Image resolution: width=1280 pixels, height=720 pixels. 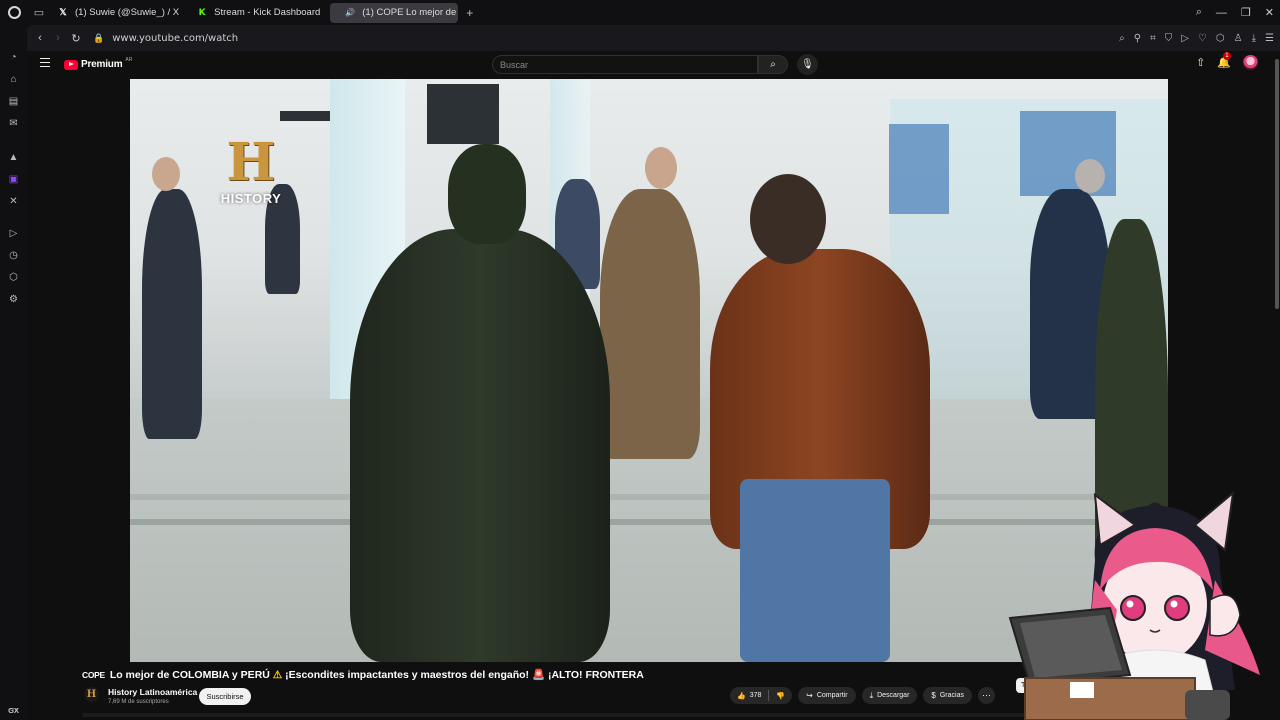 What do you see at coordinates (13, 101) in the screenshot?
I see `gx-corner-icon: ▤` at bounding box center [13, 101].